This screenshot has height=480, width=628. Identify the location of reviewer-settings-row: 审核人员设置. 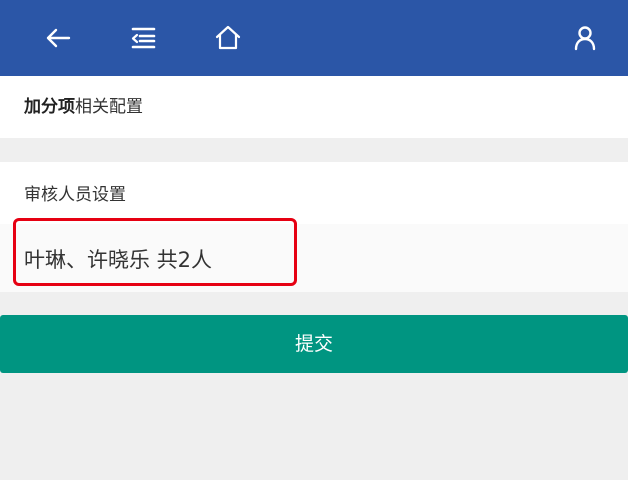
(314, 193).